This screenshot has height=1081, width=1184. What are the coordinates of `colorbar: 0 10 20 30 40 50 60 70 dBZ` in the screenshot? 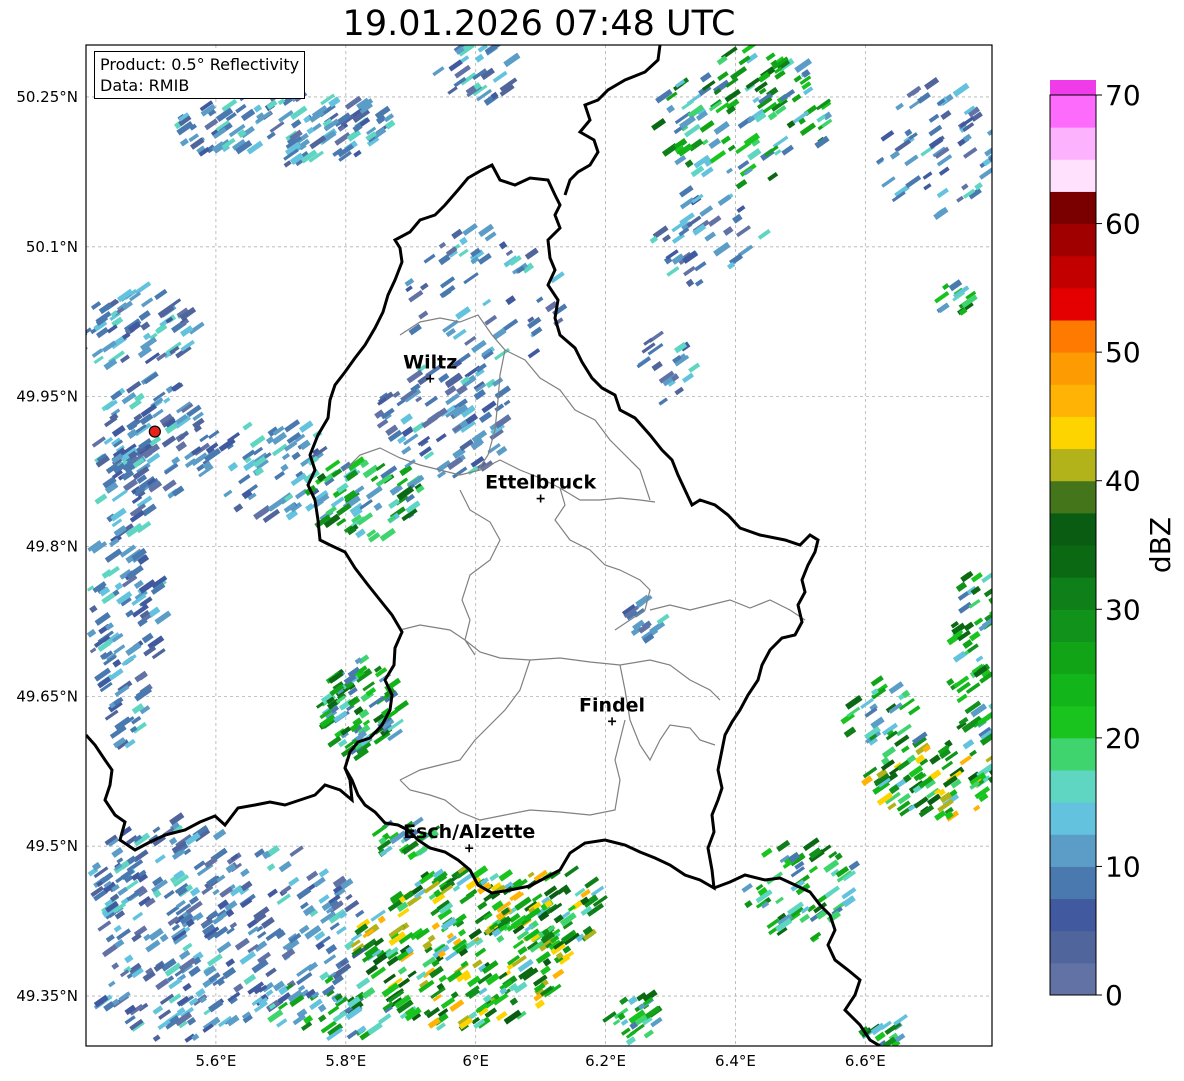 It's located at (1113, 546).